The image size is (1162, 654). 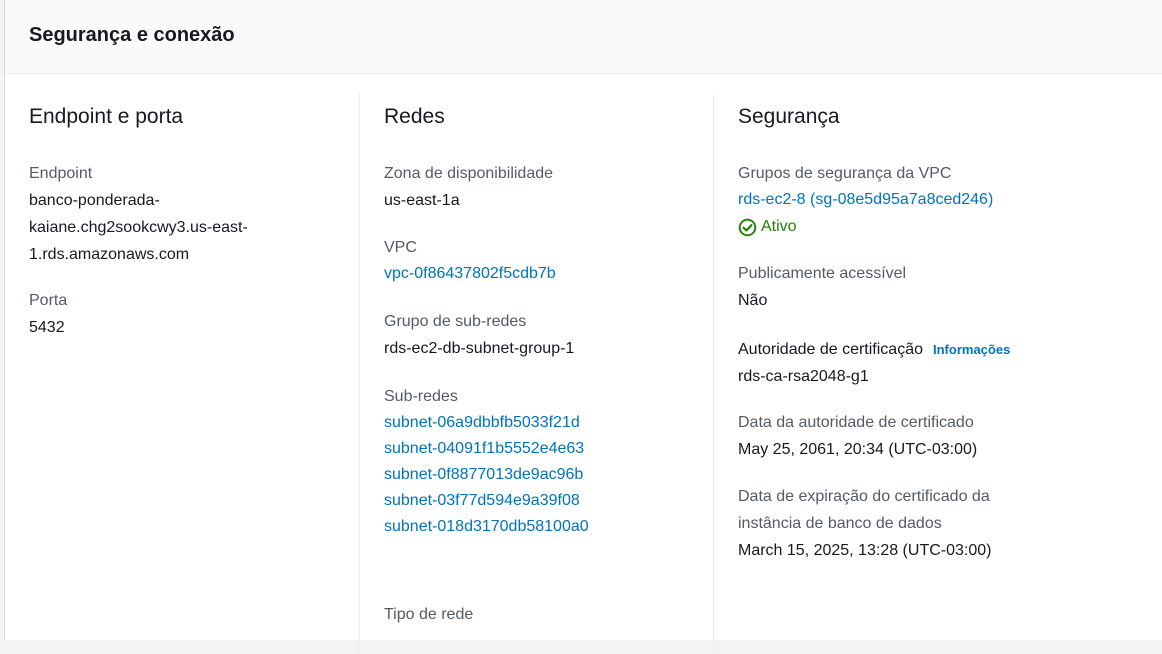 I want to click on subnet-link: subnet-03f77d594e9a39f08, so click(x=486, y=501).